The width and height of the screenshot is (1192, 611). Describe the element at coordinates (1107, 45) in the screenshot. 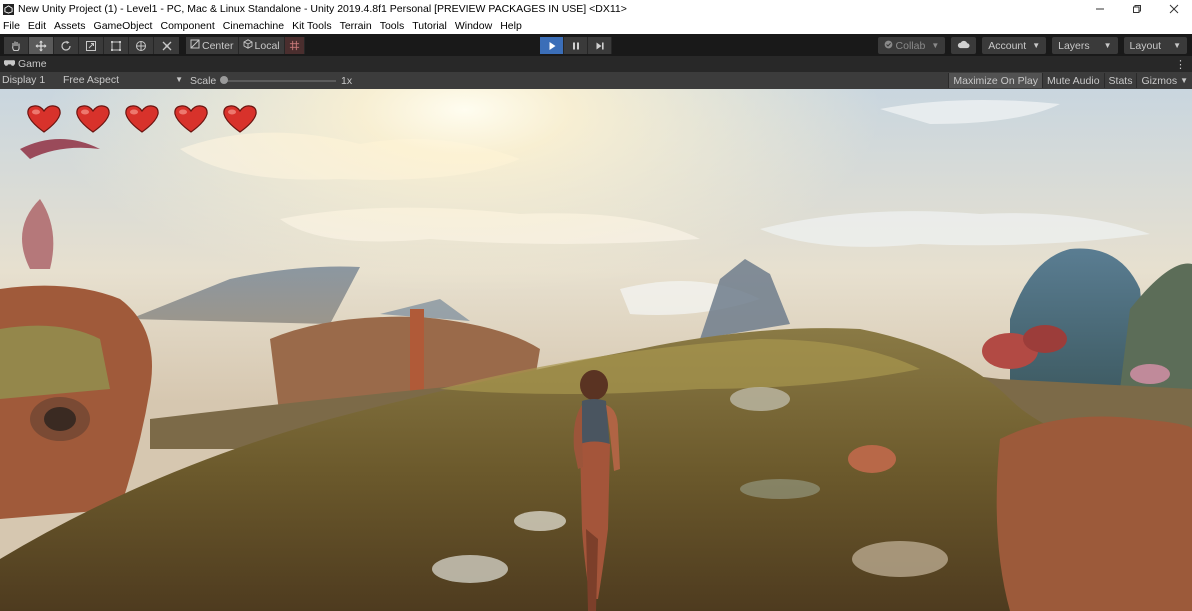

I see `layers-caret-icon: ▼` at that location.